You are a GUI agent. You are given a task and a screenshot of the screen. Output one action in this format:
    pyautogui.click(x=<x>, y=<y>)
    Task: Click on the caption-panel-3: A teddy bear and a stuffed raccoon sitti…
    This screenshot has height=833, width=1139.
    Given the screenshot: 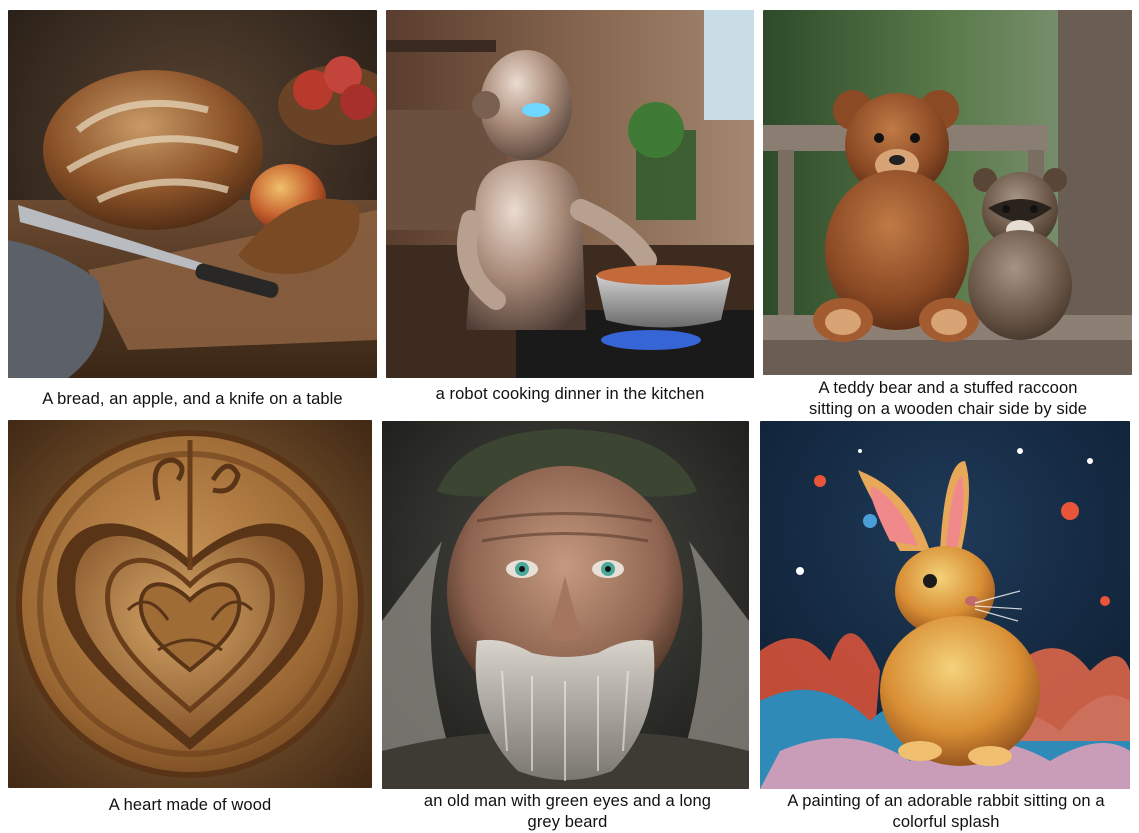 What is the action you would take?
    pyautogui.click(x=948, y=398)
    